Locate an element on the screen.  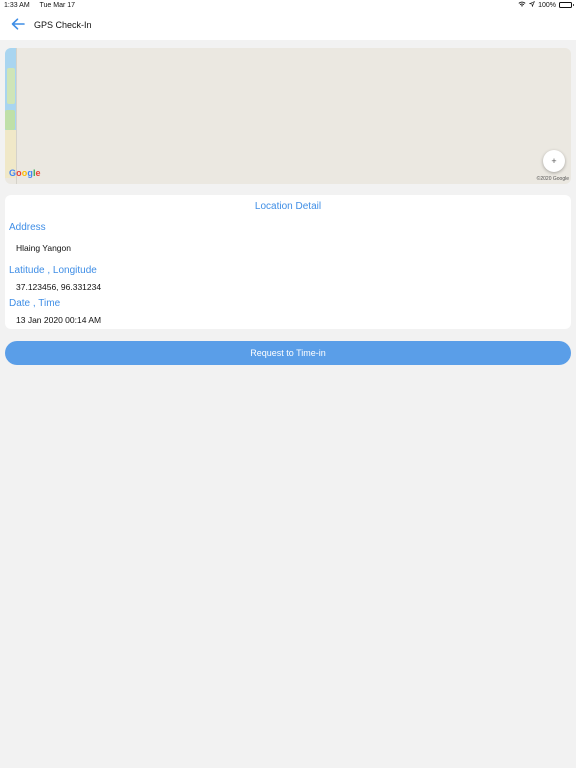
status-date: Tue Mar 17 is located at coordinates (57, 5).